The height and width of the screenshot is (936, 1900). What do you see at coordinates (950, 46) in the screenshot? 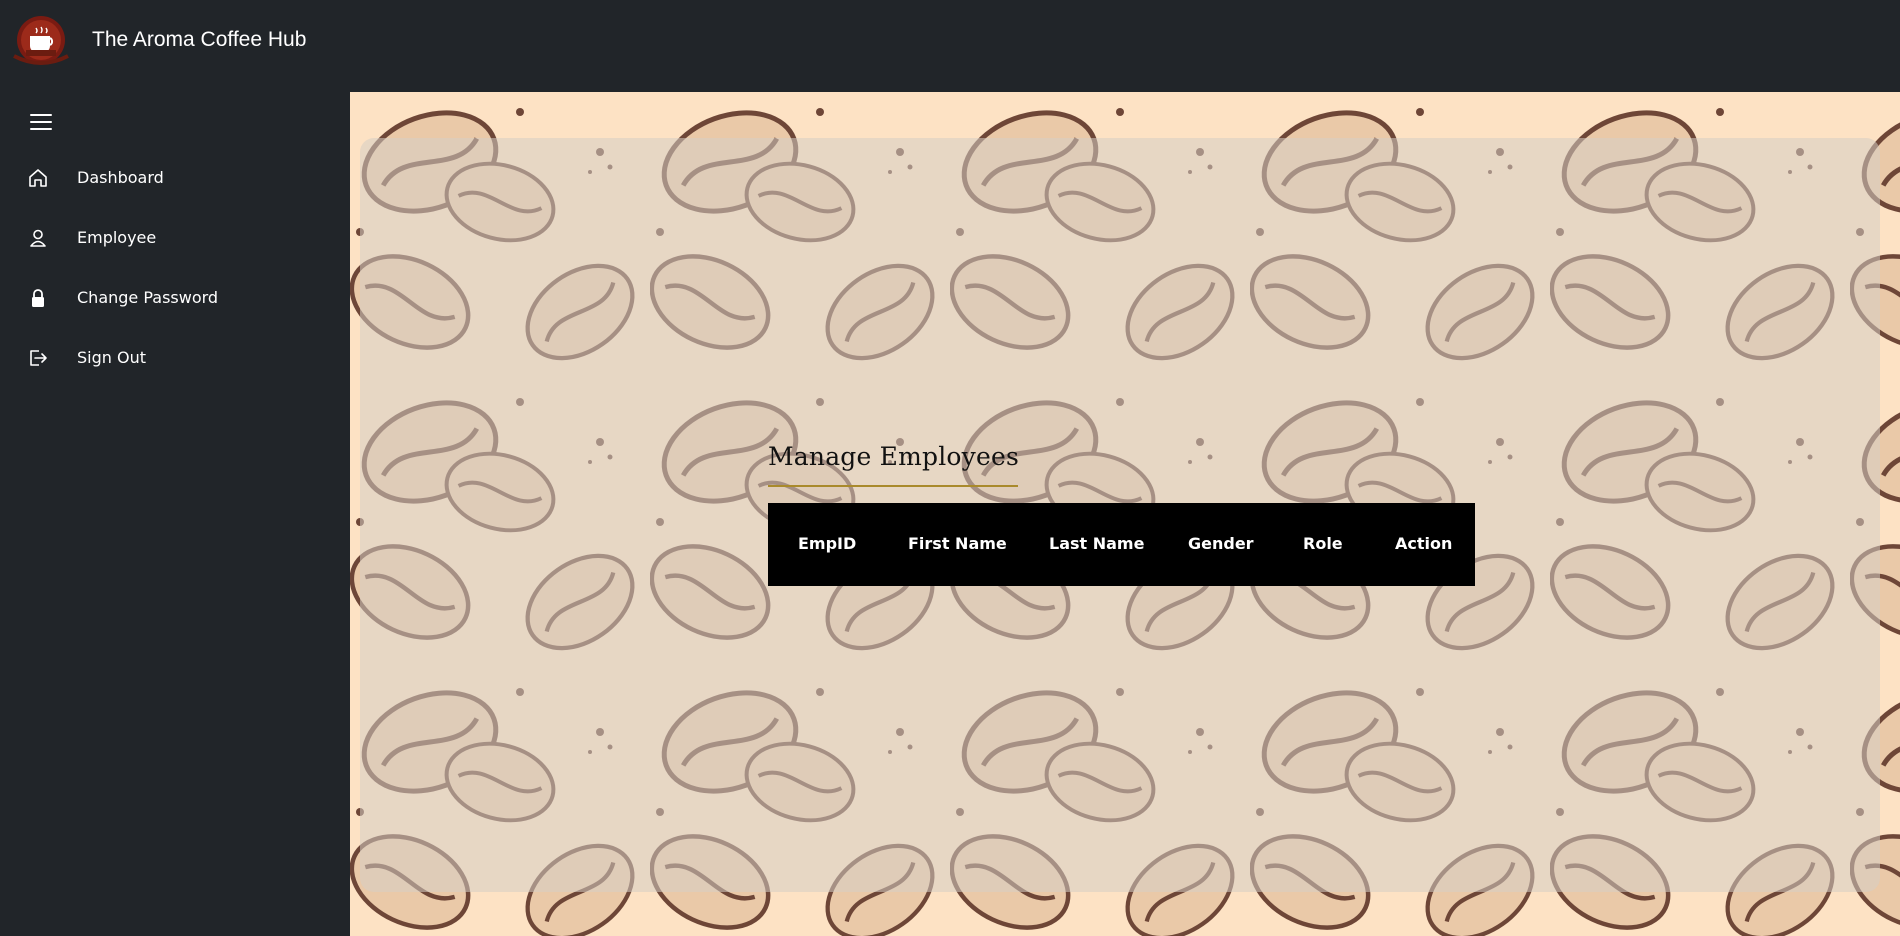
I see `top-navbar: The Aroma Coffee Hub` at bounding box center [950, 46].